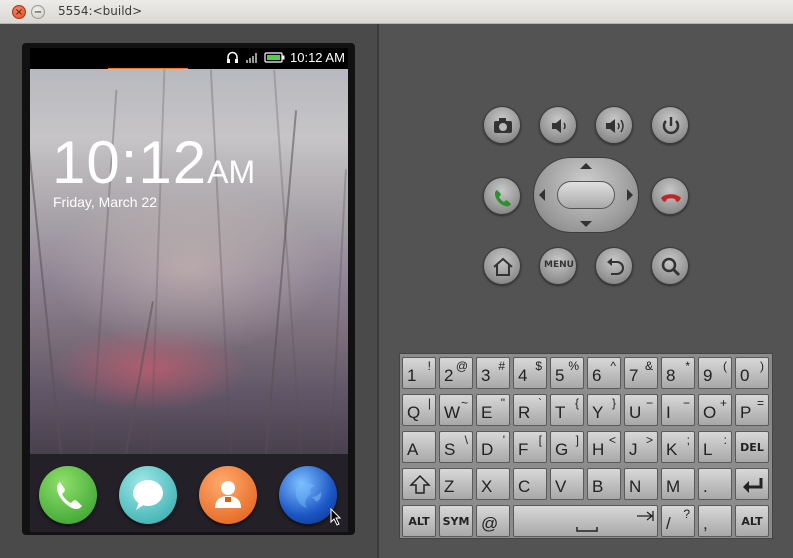 The height and width of the screenshot is (558, 793). Describe the element at coordinates (252, 59) in the screenshot. I see `signal-icon` at that location.